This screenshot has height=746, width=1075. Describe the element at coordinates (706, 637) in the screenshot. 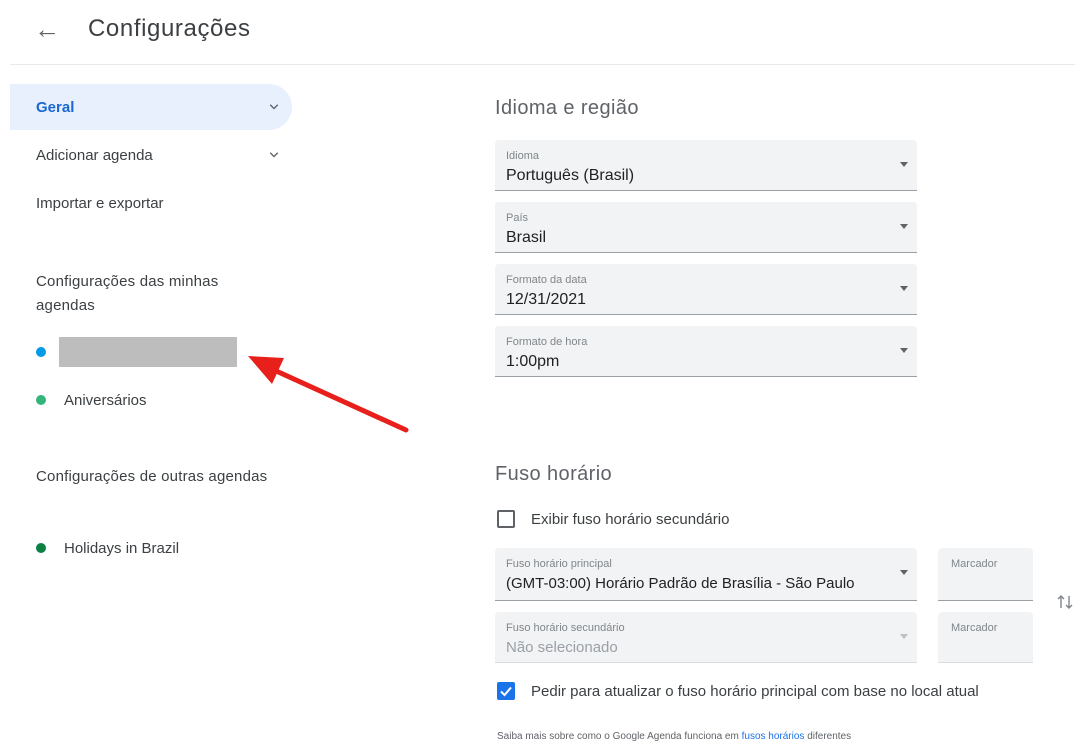

I see `secondary-timezone-select: Fuso horário secundário Não selecionado` at that location.